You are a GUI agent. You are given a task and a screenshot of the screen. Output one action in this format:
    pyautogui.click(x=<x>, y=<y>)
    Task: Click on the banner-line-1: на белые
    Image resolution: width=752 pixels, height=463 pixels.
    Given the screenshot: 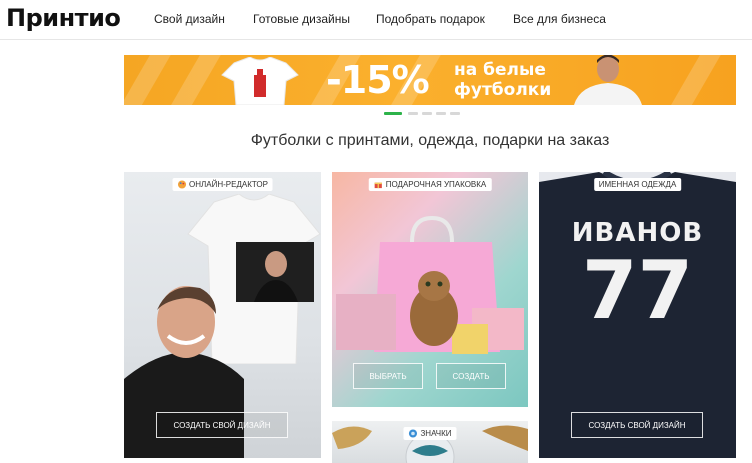 What is the action you would take?
    pyautogui.click(x=500, y=70)
    